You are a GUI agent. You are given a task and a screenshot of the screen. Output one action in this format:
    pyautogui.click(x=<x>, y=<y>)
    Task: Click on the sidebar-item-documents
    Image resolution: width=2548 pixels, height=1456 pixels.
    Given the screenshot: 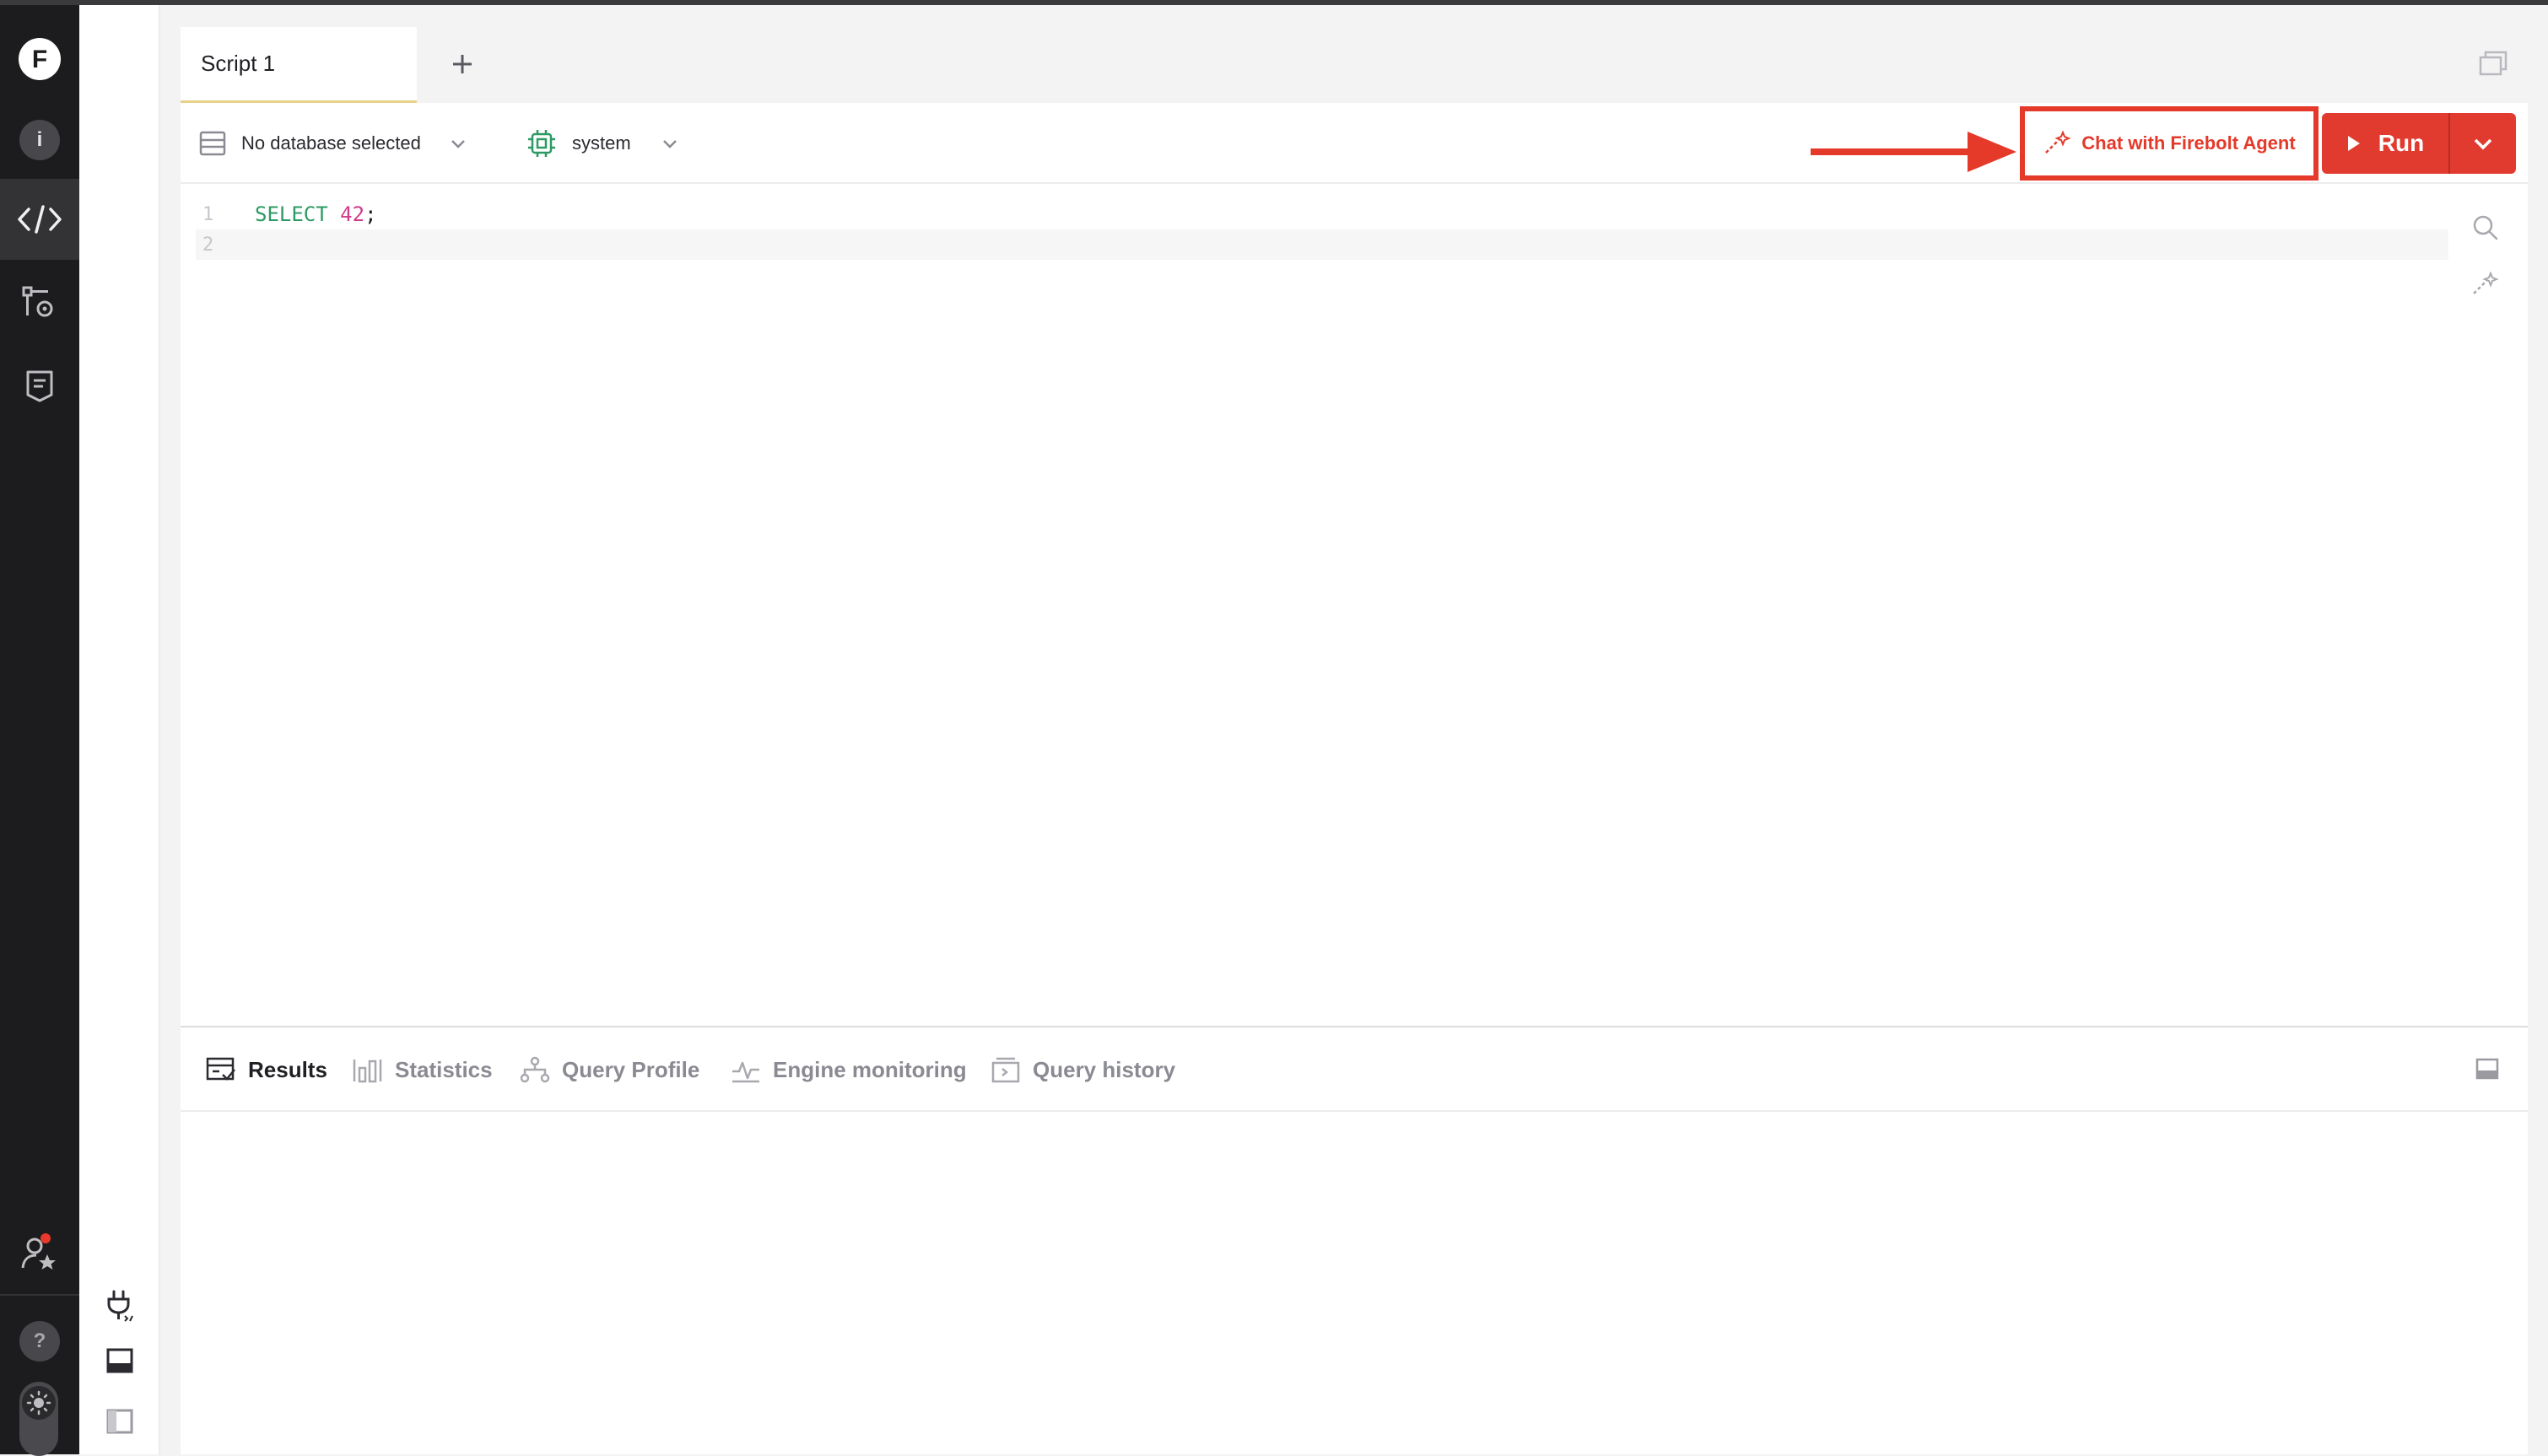 What is the action you would take?
    pyautogui.click(x=39, y=386)
    